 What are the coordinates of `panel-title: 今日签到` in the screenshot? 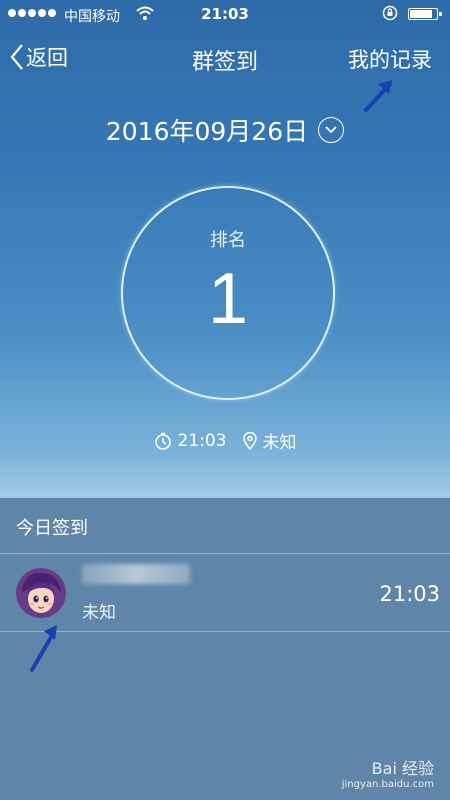 It's located at (52, 528).